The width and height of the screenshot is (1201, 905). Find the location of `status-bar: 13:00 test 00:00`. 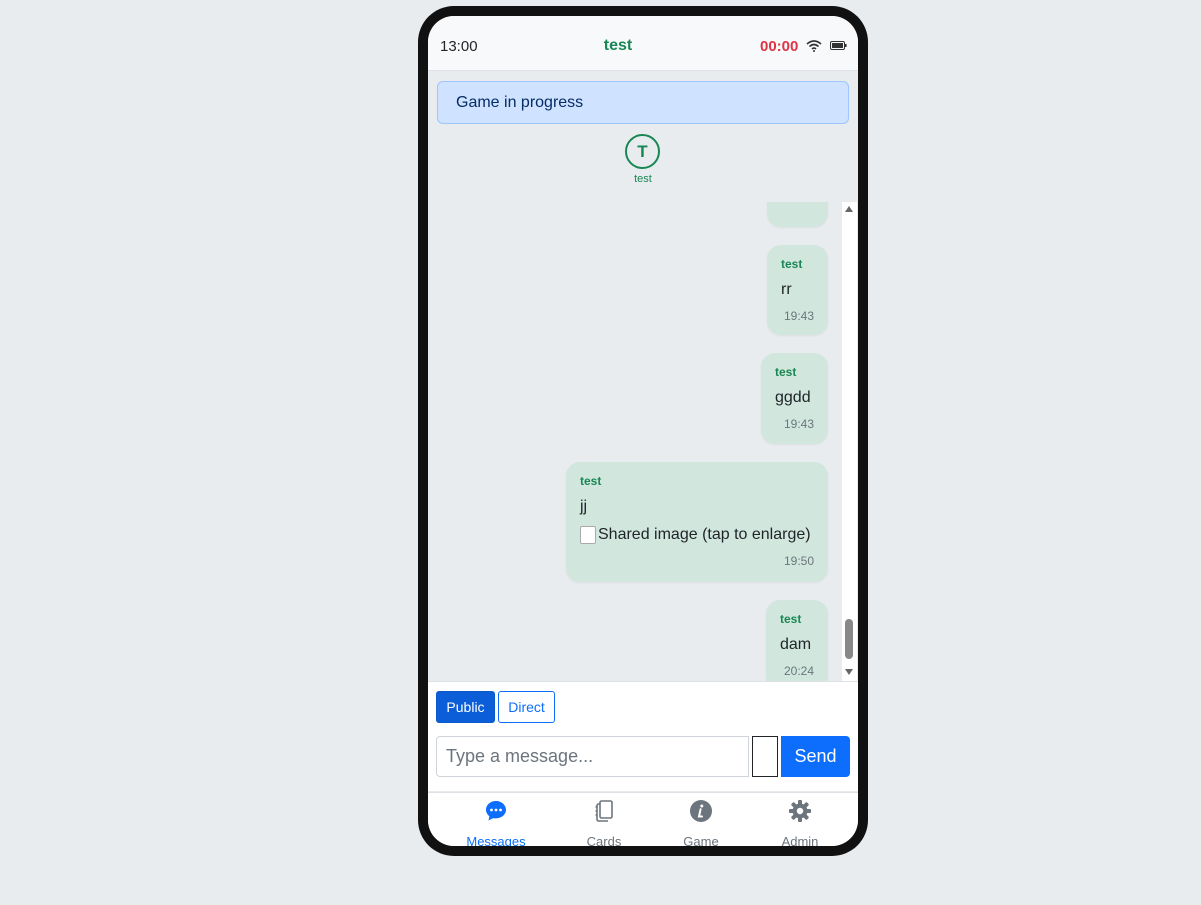

status-bar: 13:00 test 00:00 is located at coordinates (643, 43).